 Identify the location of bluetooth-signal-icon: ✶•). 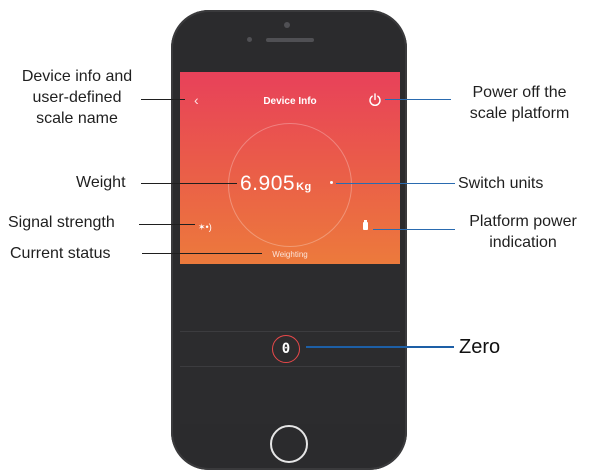
(205, 227).